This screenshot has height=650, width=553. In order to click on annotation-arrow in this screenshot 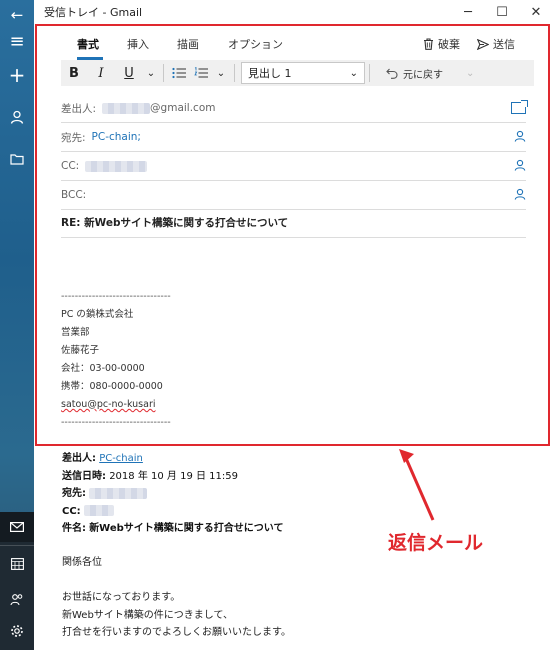, I will do `click(417, 485)`.